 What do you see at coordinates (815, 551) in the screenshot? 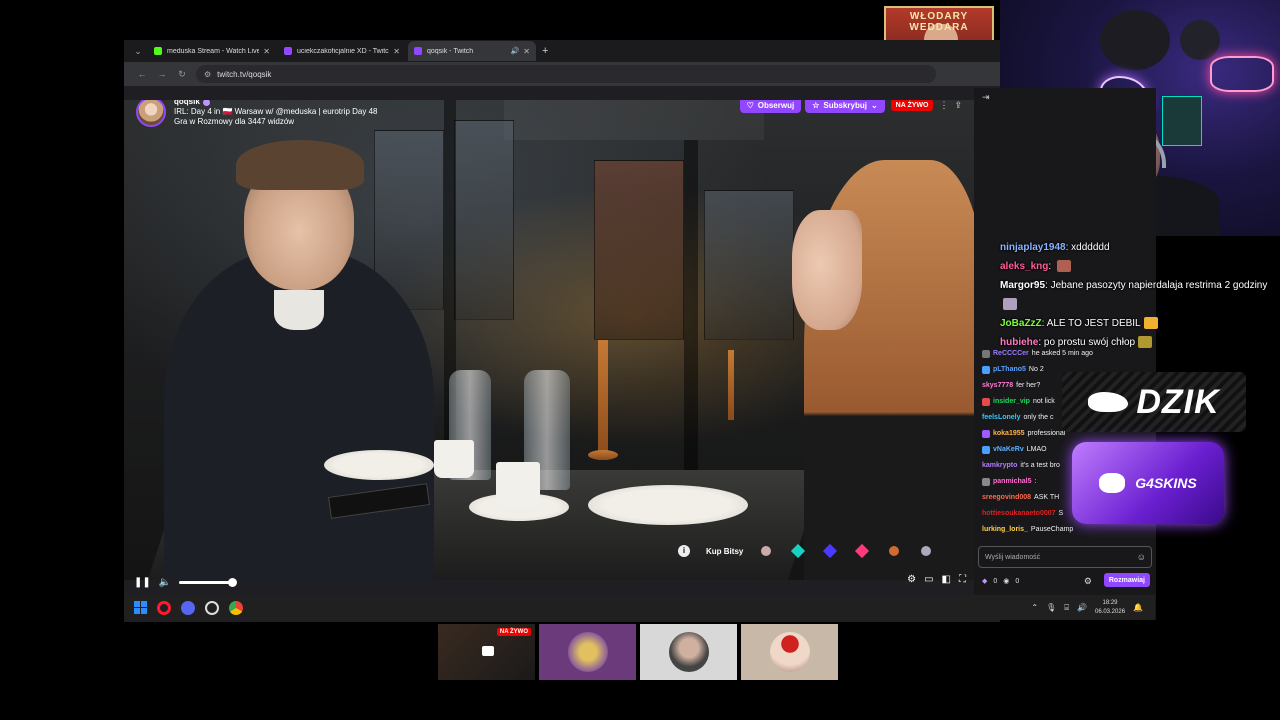
I see `bits-bar: i Kup Bitsy` at bounding box center [815, 551].